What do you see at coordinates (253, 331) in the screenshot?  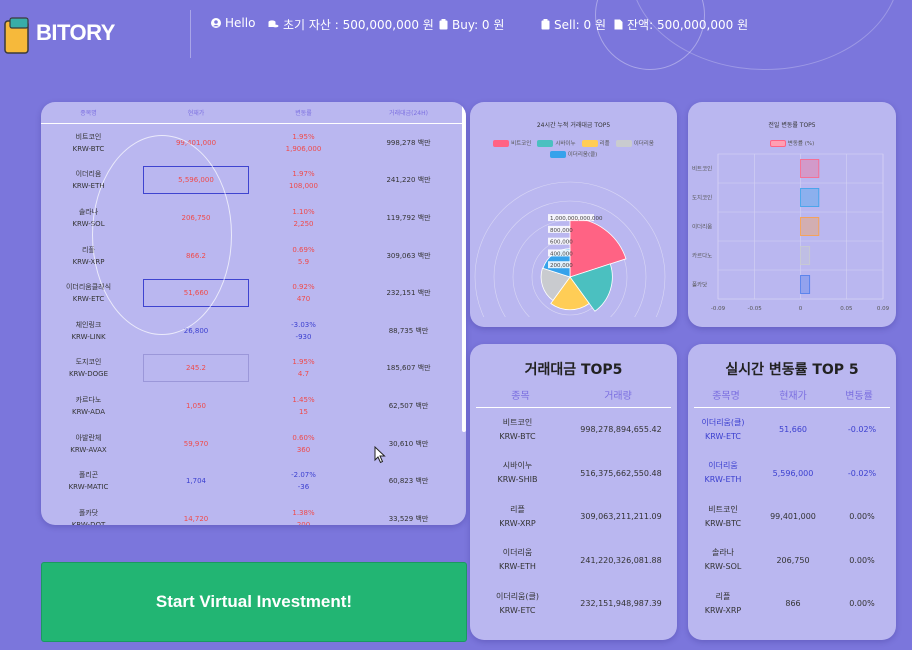 I see `coin-row: 체인링크 KRW-LINK 26,800 -3.03% -930 88,735 백만` at bounding box center [253, 331].